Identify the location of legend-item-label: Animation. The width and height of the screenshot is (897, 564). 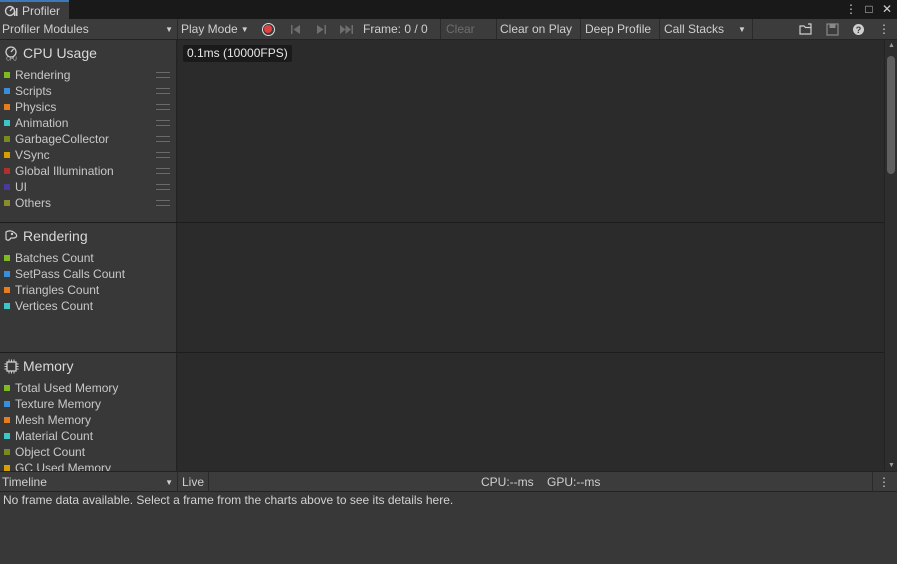
(42, 123).